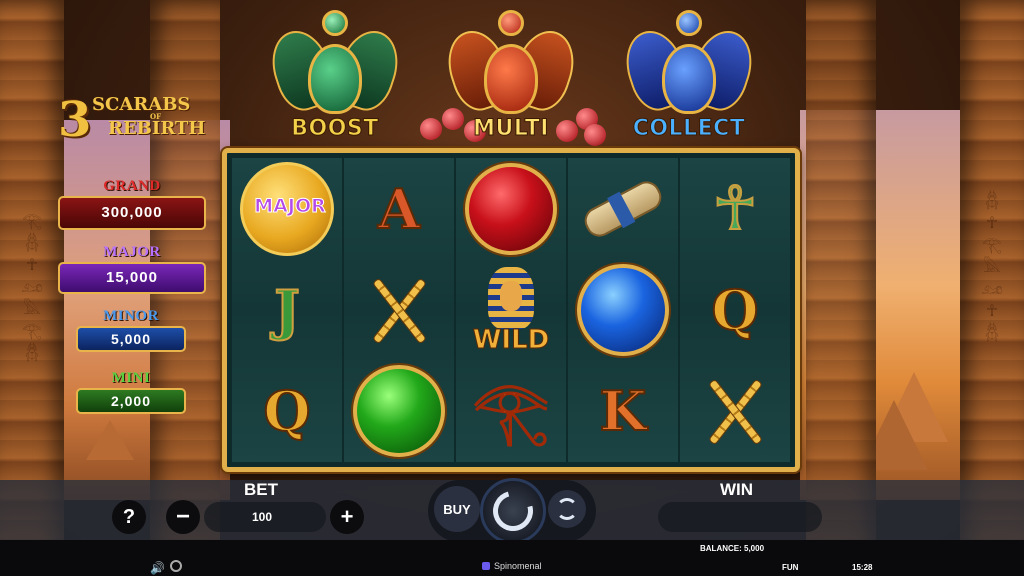  I want to click on provider-brand: Spinomenal, so click(512, 566).